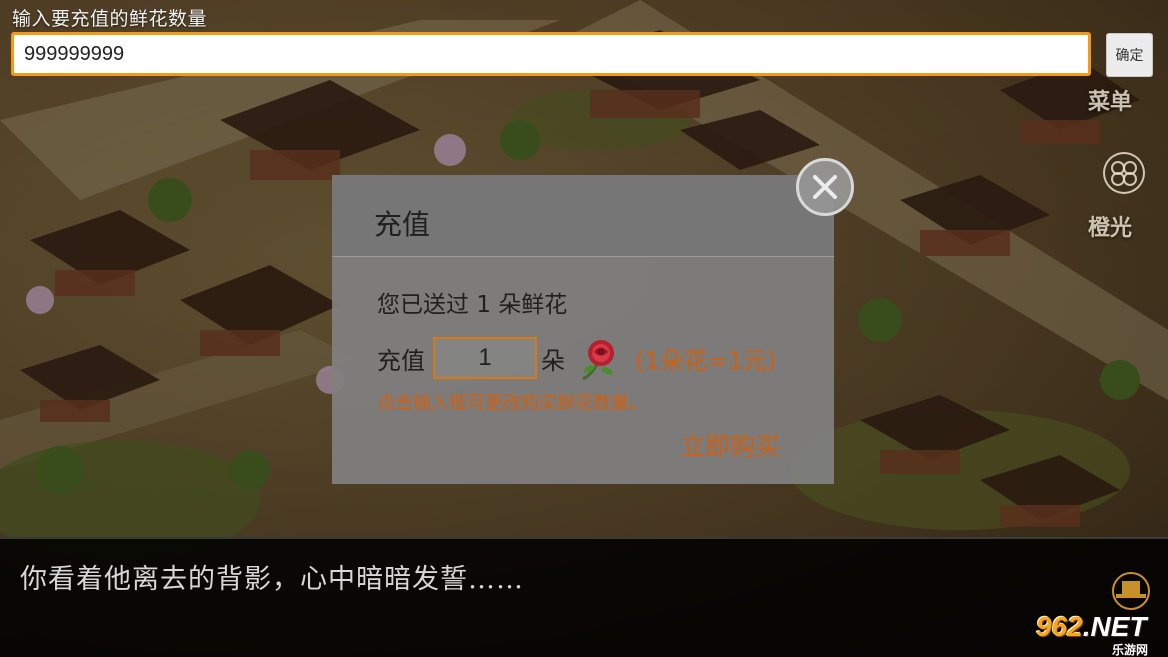 Image resolution: width=1168 pixels, height=657 pixels. I want to click on confirm-button: 确定, so click(1129, 55).